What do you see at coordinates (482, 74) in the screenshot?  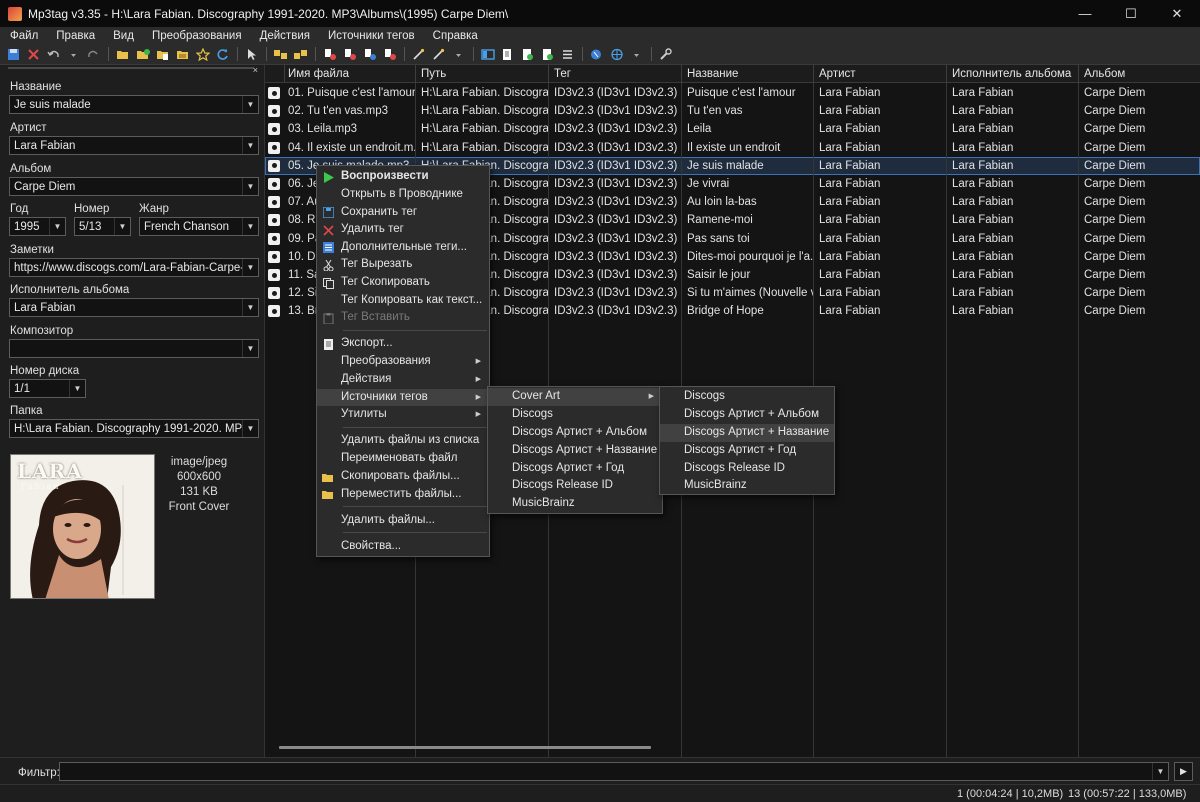 I see `column-path: Путь` at bounding box center [482, 74].